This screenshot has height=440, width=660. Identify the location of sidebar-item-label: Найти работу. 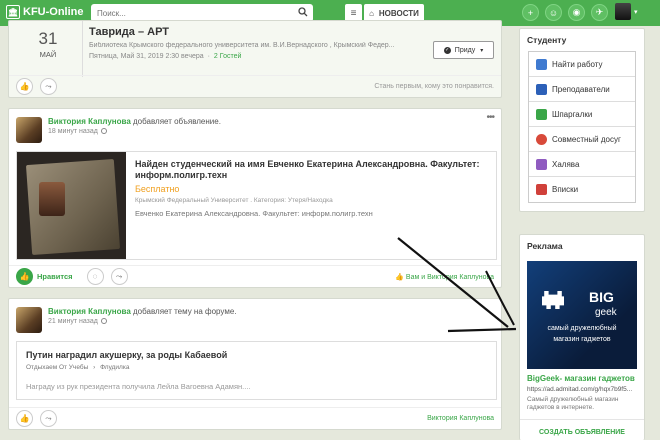
(577, 64).